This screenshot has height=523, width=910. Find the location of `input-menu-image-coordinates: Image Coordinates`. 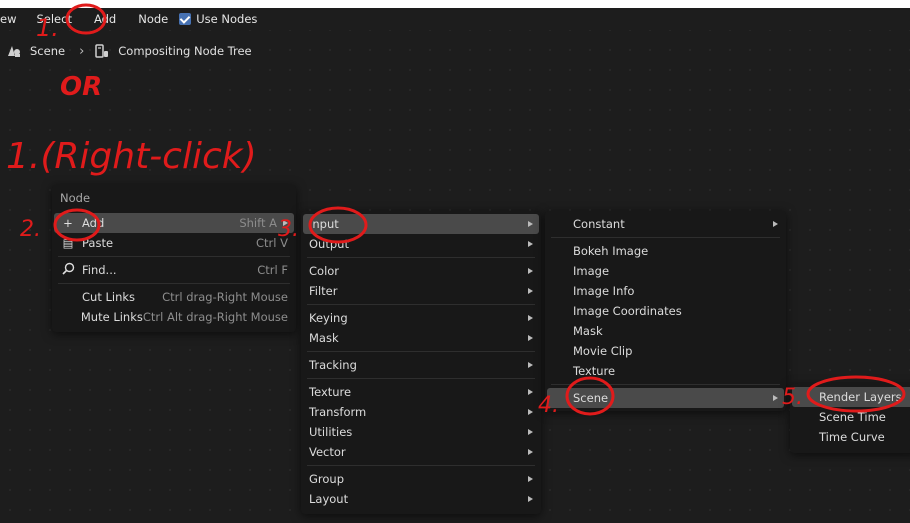

input-menu-image-coordinates: Image Coordinates is located at coordinates (665, 311).